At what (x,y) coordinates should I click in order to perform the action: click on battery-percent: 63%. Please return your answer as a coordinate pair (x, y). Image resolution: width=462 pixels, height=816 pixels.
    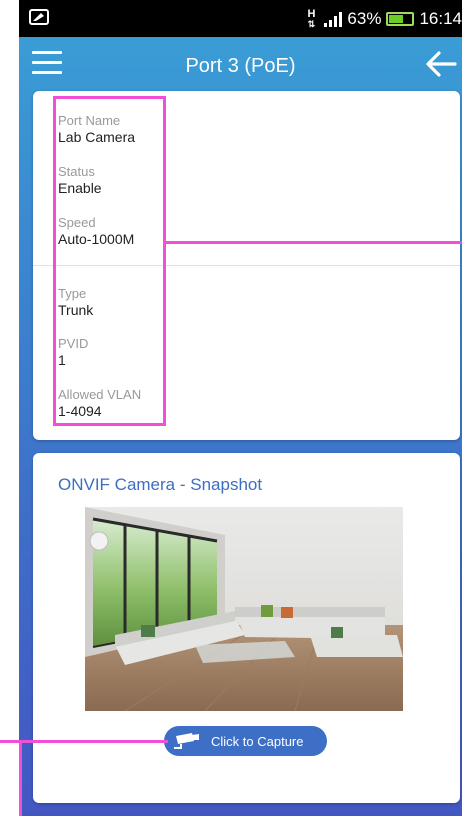
    Looking at the image, I should click on (364, 18).